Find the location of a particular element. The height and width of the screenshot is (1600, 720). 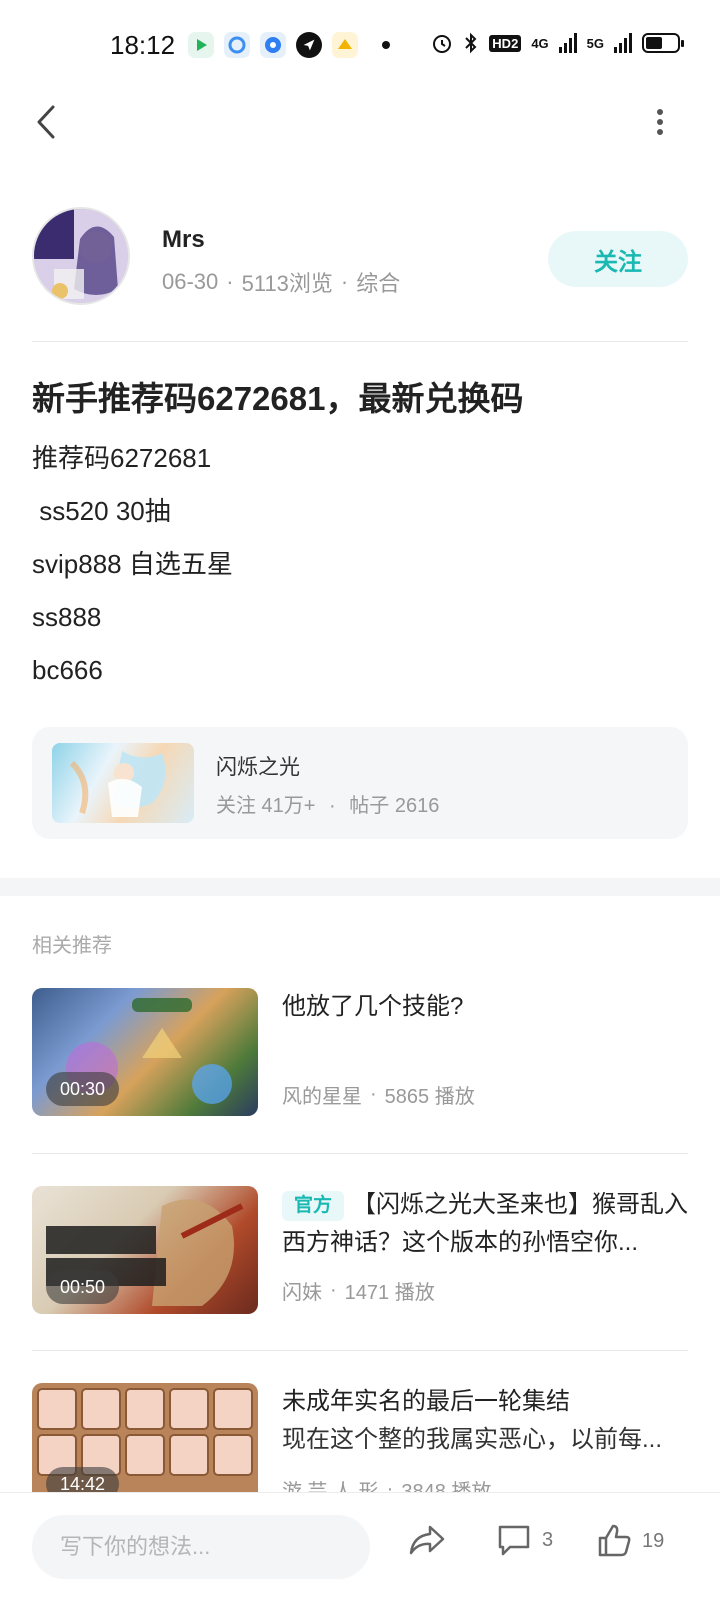

related-meta: 闪妹 · 1471 播放 is located at coordinates (358, 1290).